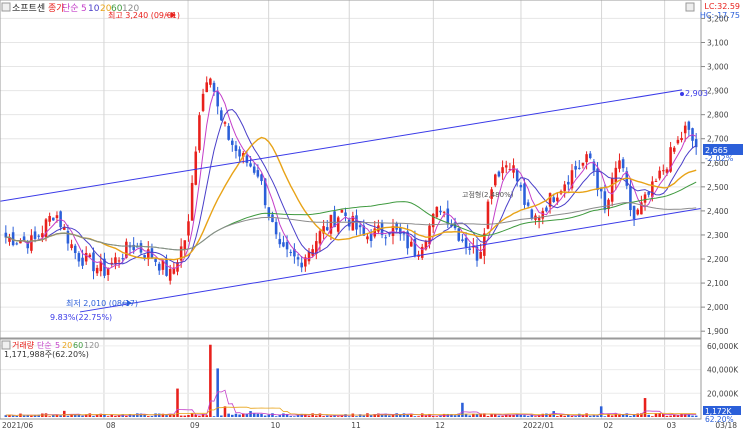 This screenshot has height=434, width=743. I want to click on channel-handle, so click(682, 94).